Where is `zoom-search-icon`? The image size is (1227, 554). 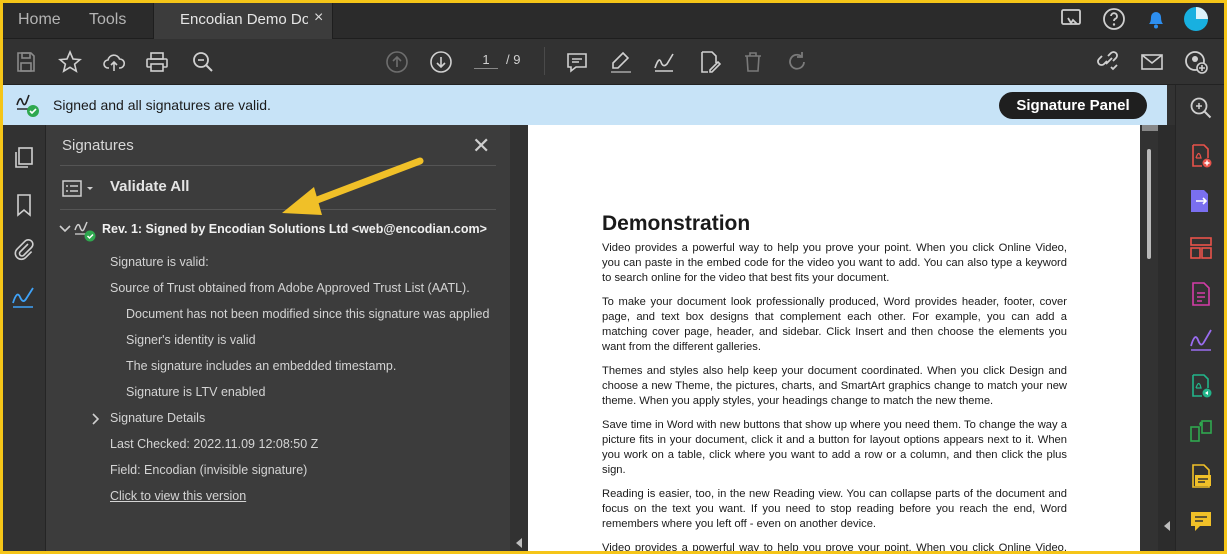 zoom-search-icon is located at coordinates (203, 62).